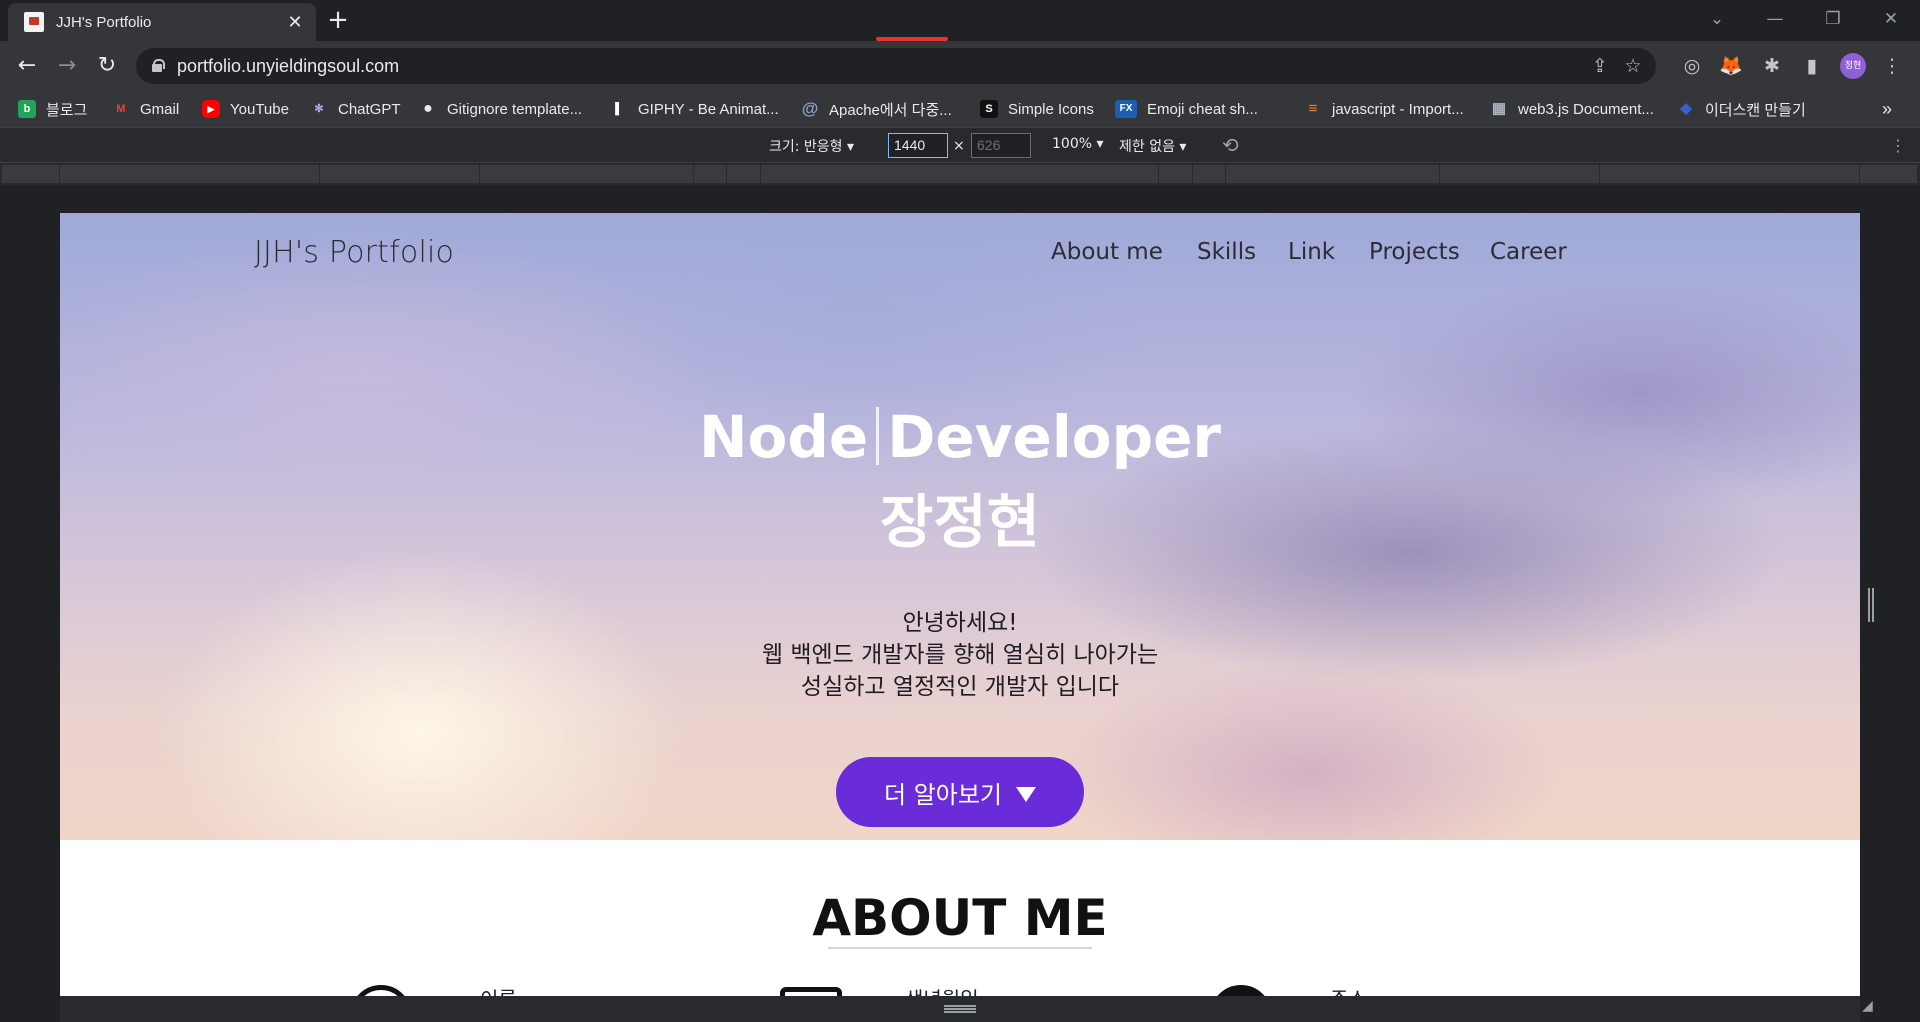 The height and width of the screenshot is (1022, 1920). What do you see at coordinates (1871, 1007) in the screenshot?
I see `viewport-resize-corner-icon: ◢` at bounding box center [1871, 1007].